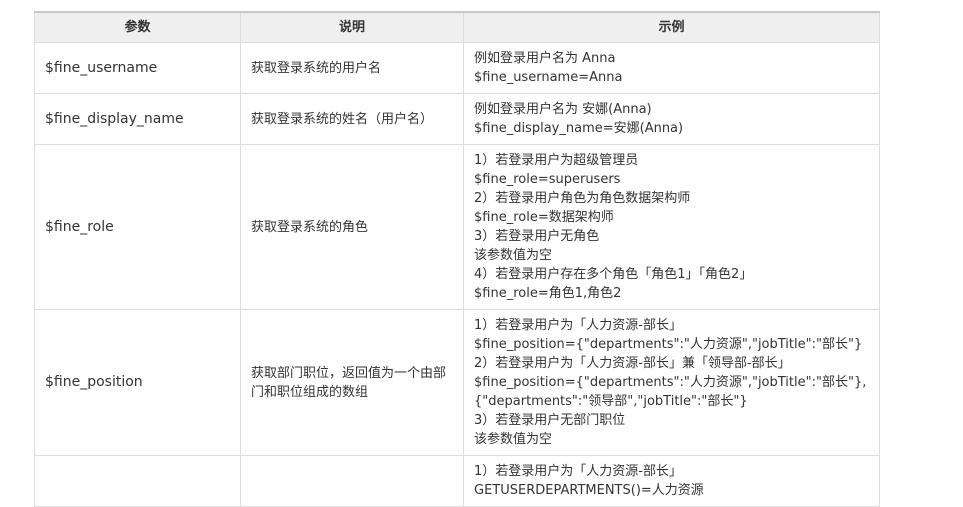 This screenshot has width=963, height=507. What do you see at coordinates (550, 420) in the screenshot?
I see `example-line: 3）若登录用户无部门职位` at bounding box center [550, 420].